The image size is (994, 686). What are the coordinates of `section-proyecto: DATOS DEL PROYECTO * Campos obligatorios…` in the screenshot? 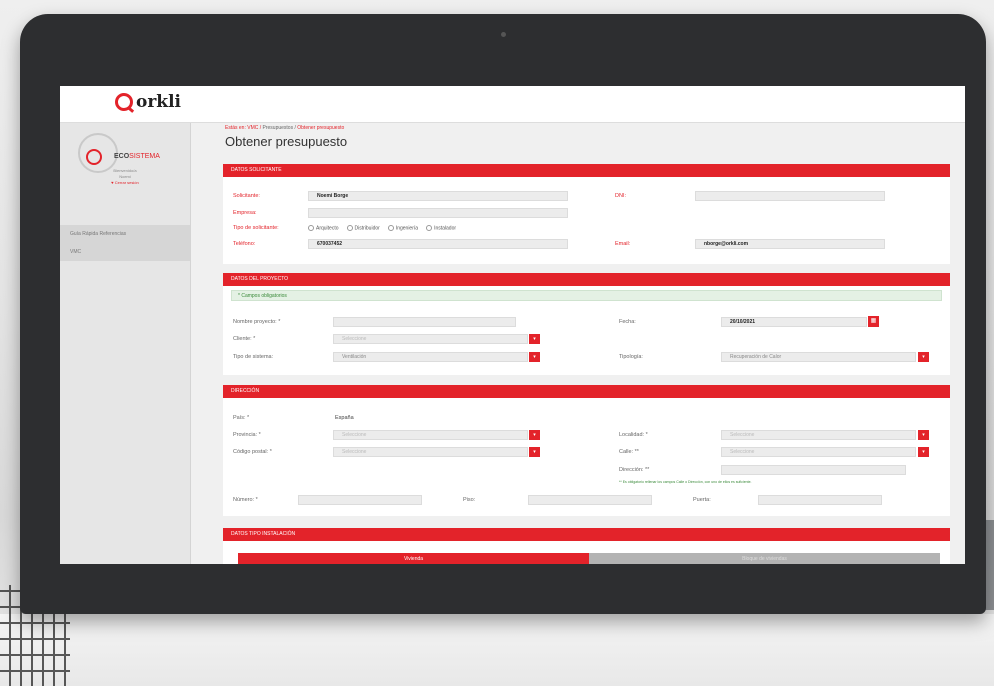 It's located at (586, 324).